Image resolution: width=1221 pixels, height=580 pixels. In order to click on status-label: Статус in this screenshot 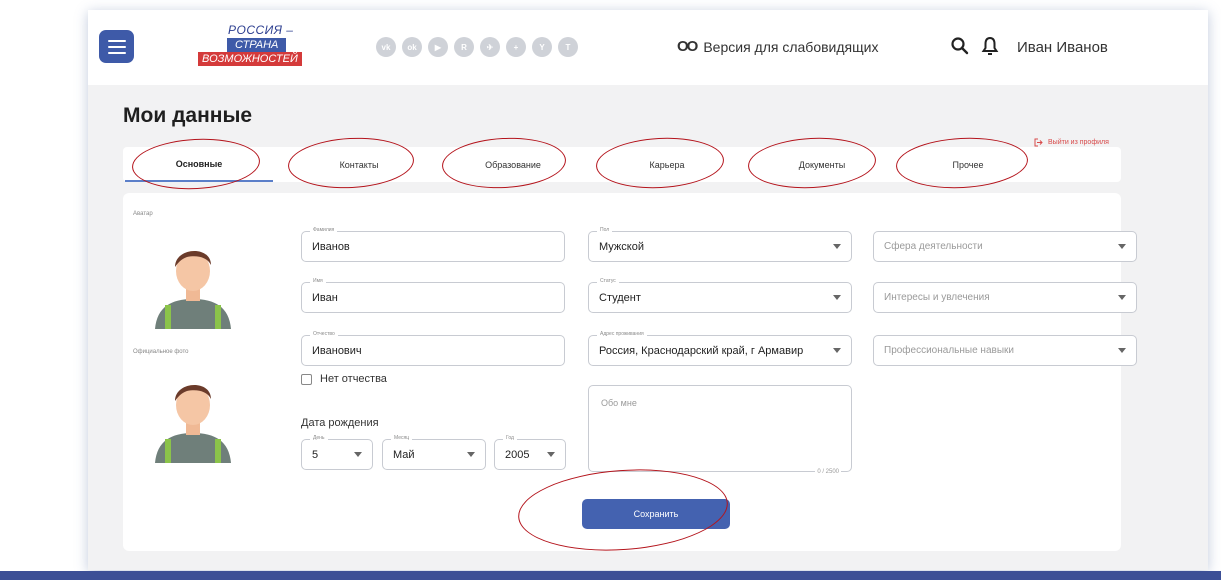, I will do `click(608, 281)`.